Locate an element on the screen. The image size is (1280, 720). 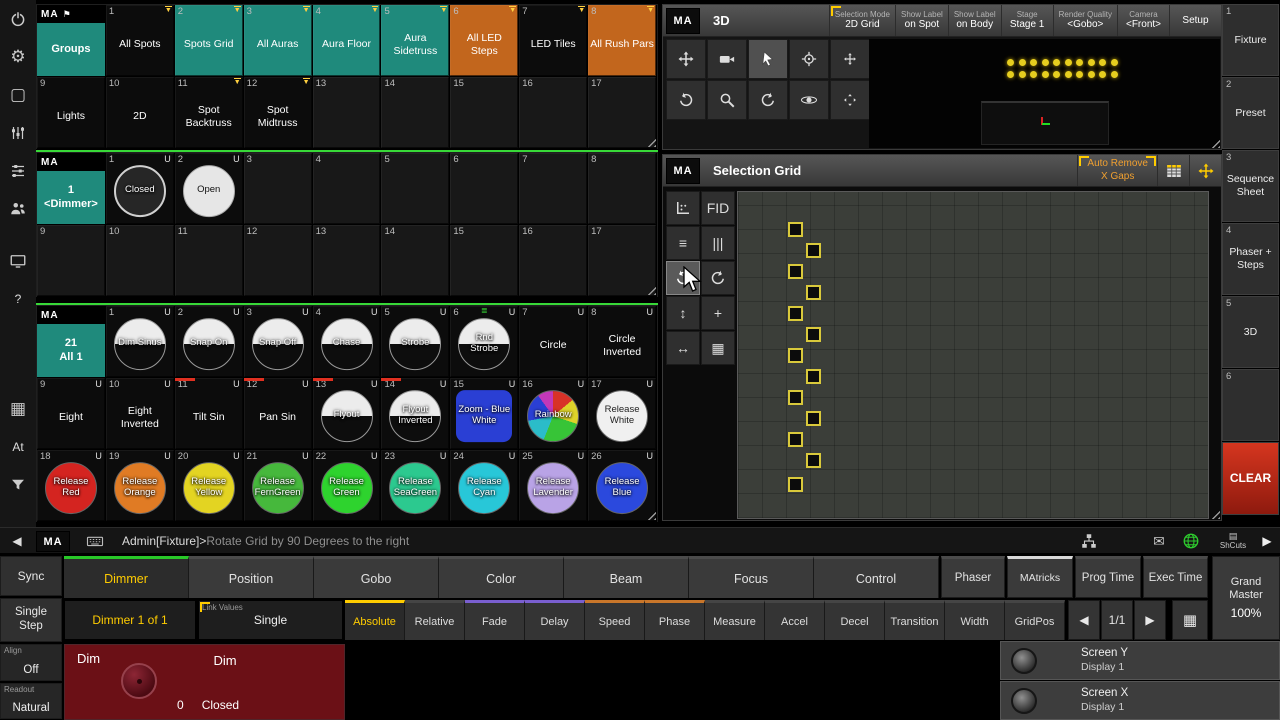
group-cell-16: 16 is located at coordinates (554, 113).